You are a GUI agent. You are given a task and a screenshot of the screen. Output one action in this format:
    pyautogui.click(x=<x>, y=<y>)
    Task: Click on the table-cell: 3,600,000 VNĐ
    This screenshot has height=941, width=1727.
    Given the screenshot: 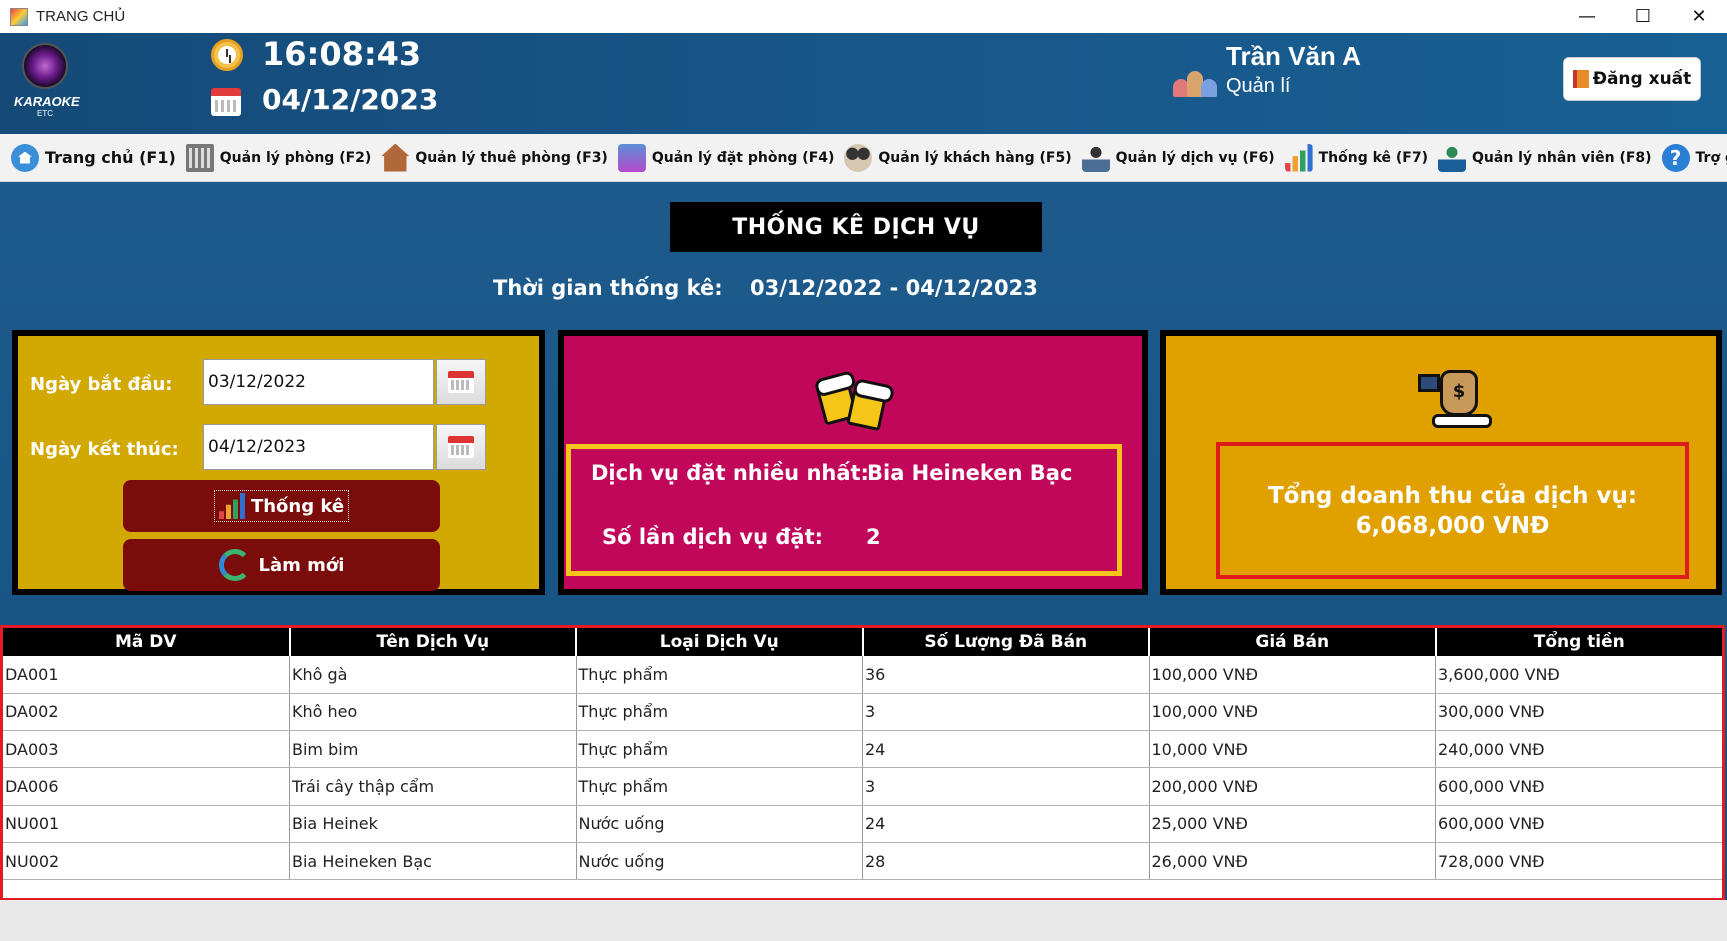 What is the action you would take?
    pyautogui.click(x=1578, y=675)
    